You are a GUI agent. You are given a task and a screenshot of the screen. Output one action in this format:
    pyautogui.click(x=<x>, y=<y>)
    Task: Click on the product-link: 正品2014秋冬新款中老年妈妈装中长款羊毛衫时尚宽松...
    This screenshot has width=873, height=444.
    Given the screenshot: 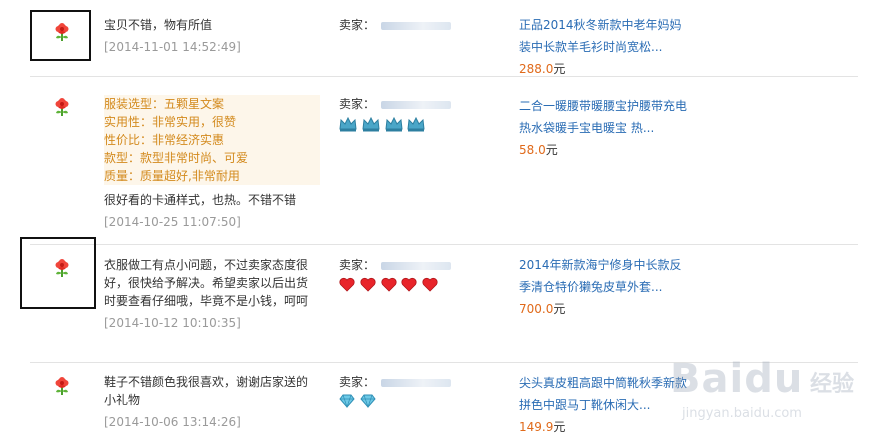 What is the action you would take?
    pyautogui.click(x=605, y=36)
    